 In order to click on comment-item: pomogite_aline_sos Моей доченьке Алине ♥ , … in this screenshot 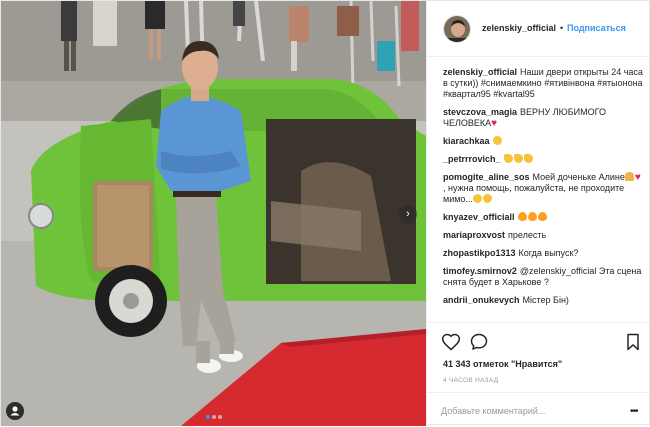, I will do `click(543, 188)`.